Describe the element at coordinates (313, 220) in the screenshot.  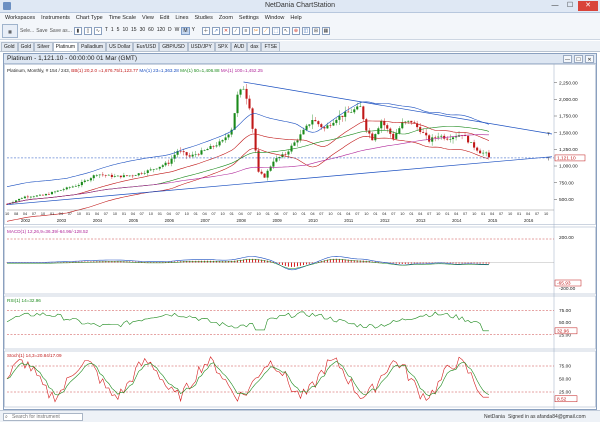
I see `x-year-label: 2010` at that location.